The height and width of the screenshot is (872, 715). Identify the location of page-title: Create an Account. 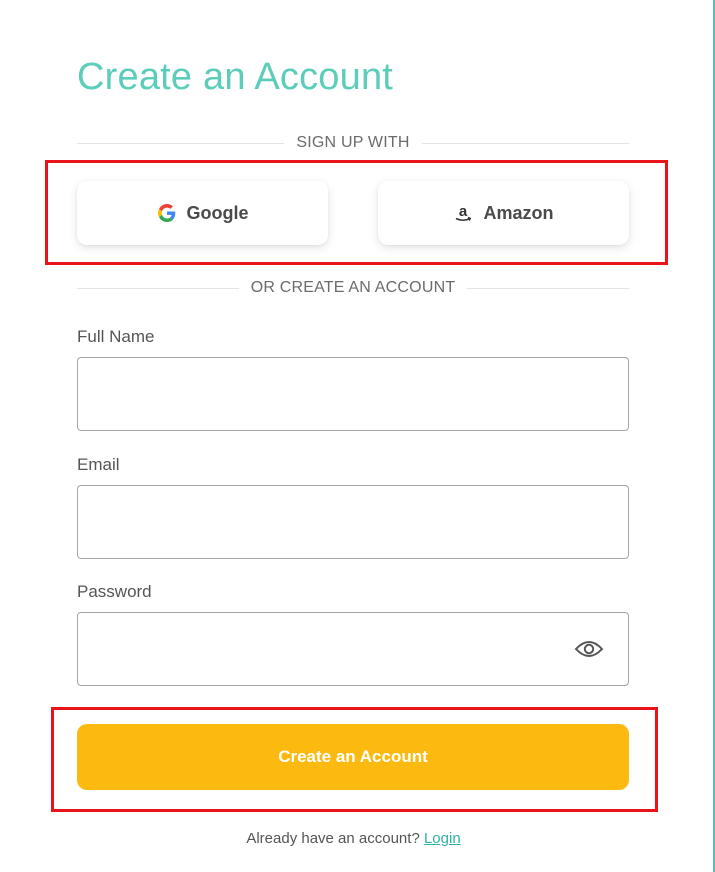
(235, 77).